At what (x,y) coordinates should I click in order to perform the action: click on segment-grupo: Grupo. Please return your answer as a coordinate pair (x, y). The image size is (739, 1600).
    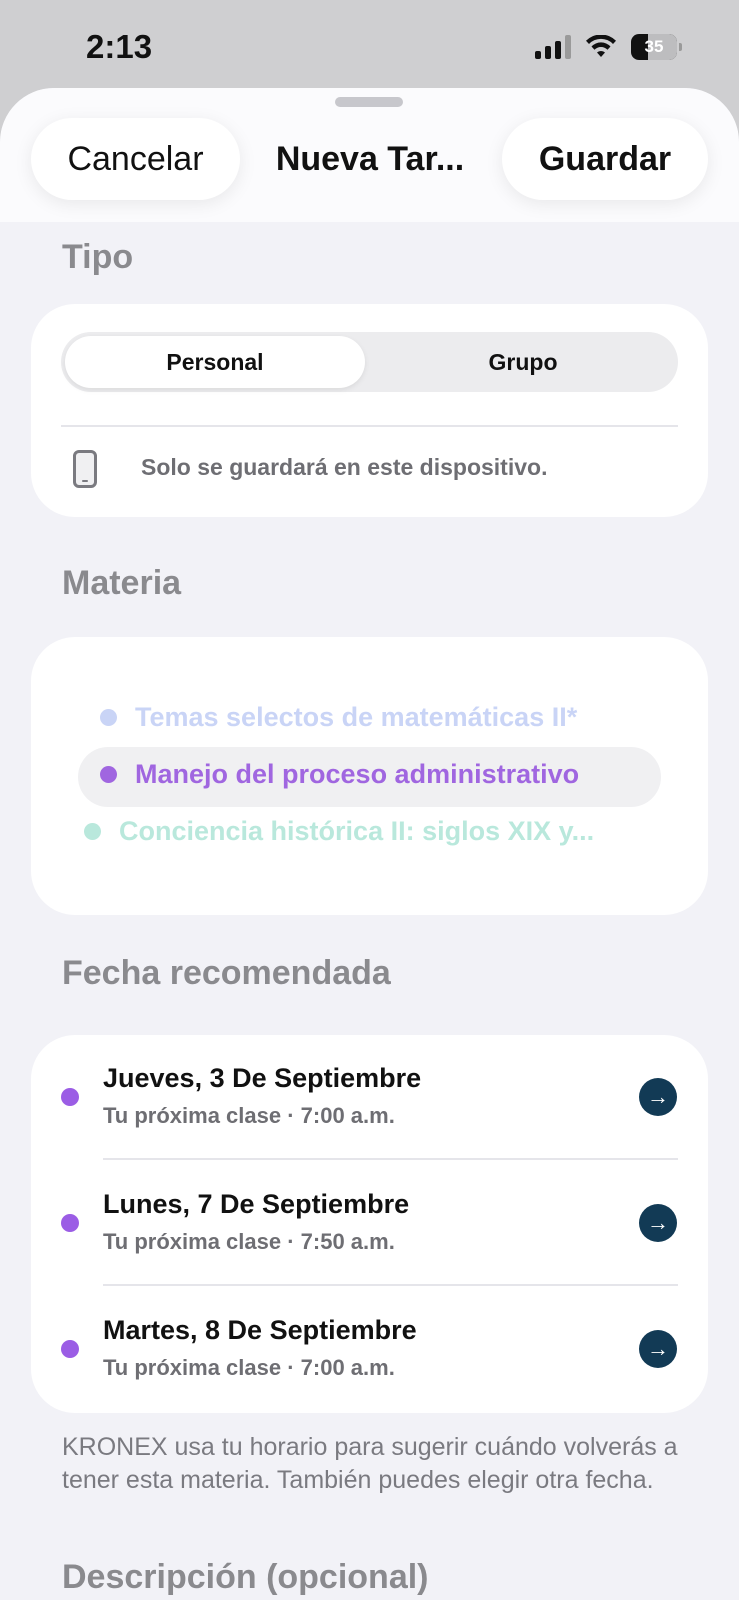
    Looking at the image, I should click on (523, 362).